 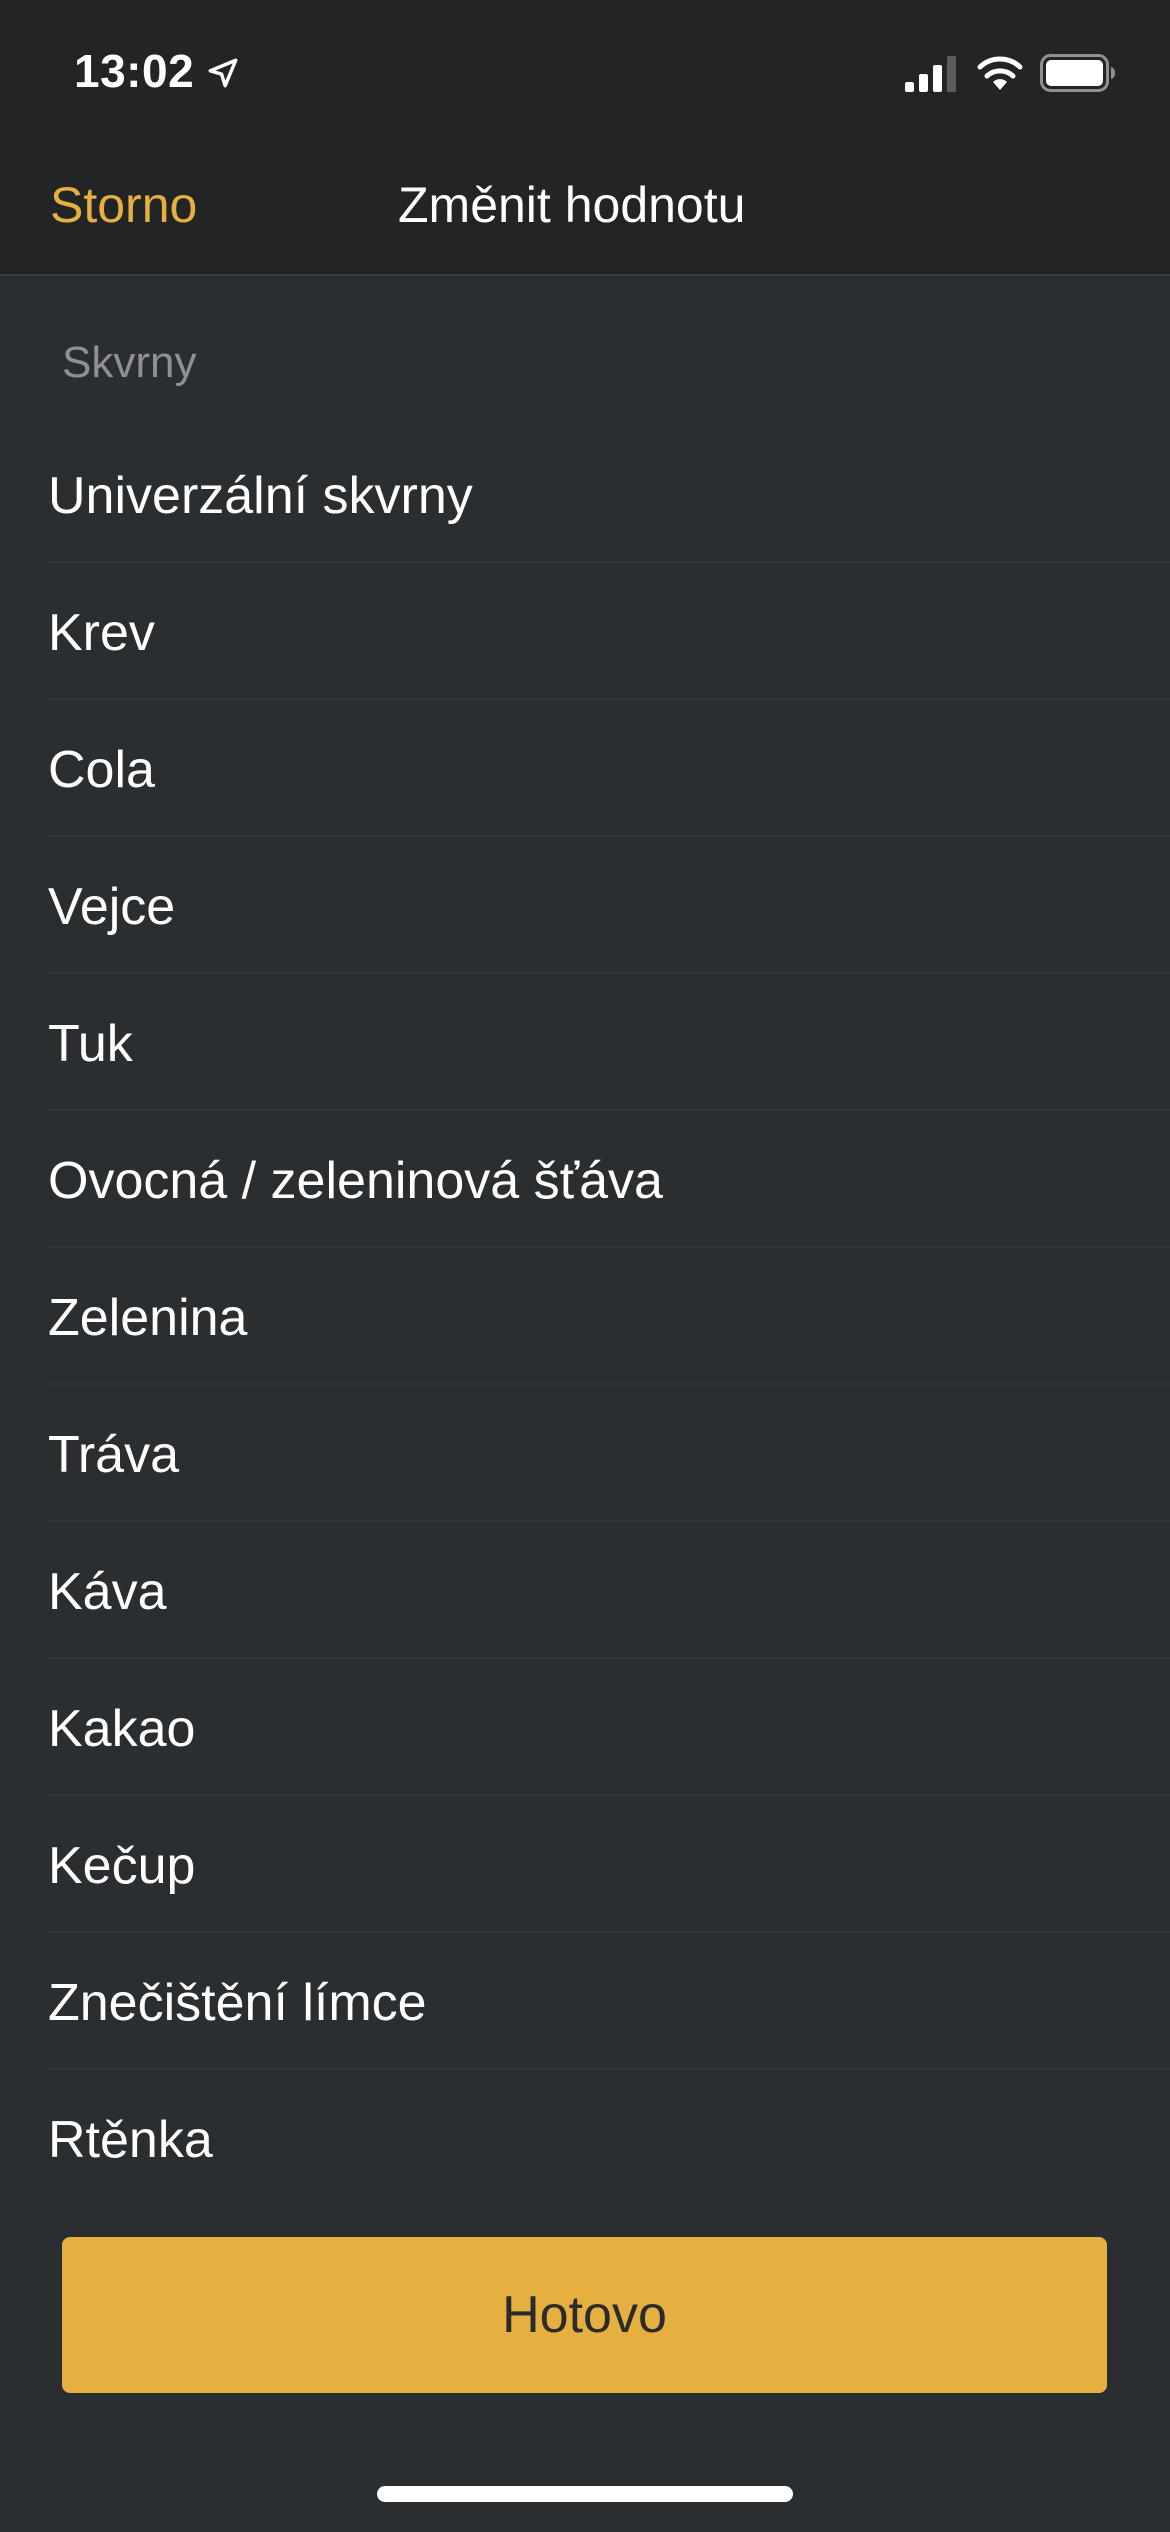 What do you see at coordinates (585, 631) in the screenshot?
I see `list-item: Krev` at bounding box center [585, 631].